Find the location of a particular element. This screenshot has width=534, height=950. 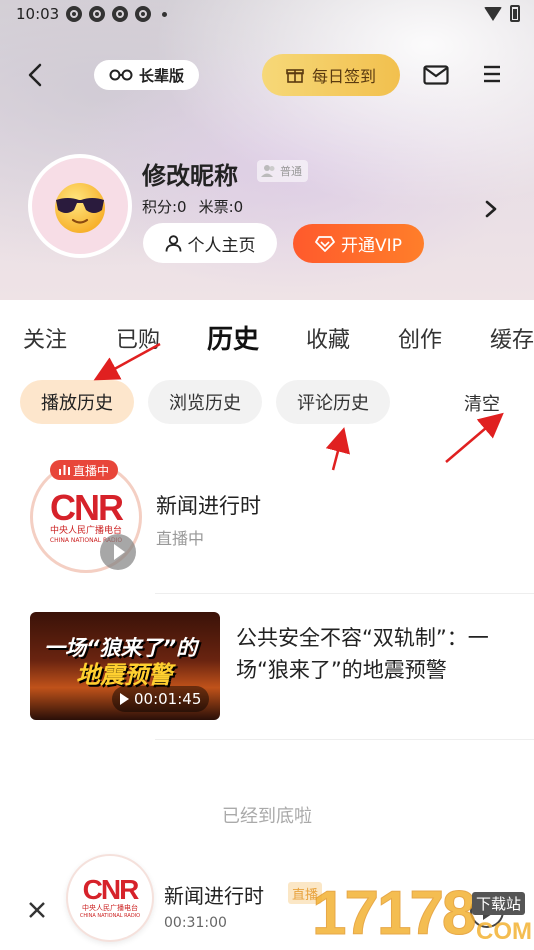

status-time: 10:03 is located at coordinates (38, 14).